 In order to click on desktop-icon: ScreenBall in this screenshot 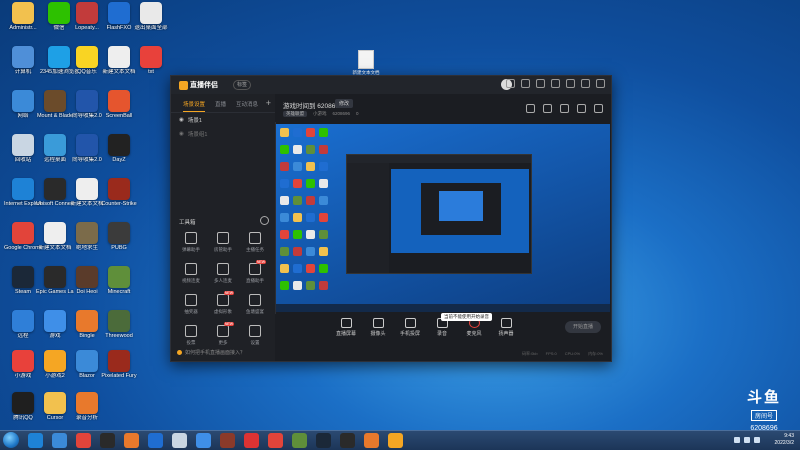, I will do `click(119, 104)`.